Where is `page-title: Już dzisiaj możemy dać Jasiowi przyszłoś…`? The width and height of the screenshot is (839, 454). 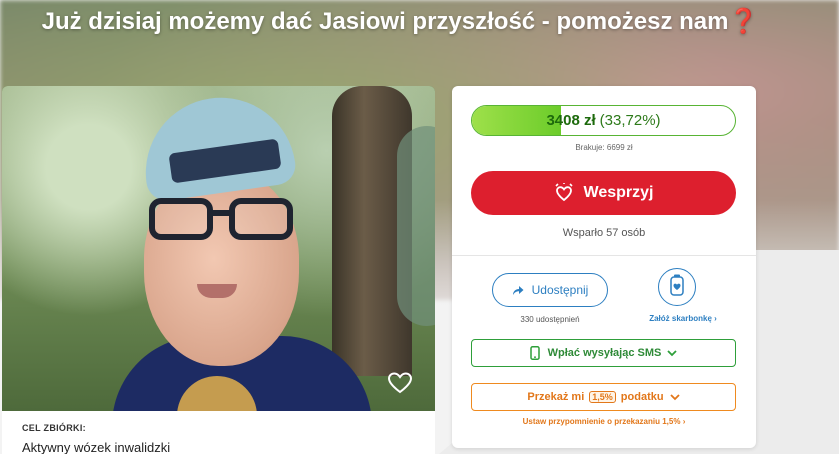
page-title: Już dzisiaj możemy dać Jasiowi przyszłoś… is located at coordinates (400, 22).